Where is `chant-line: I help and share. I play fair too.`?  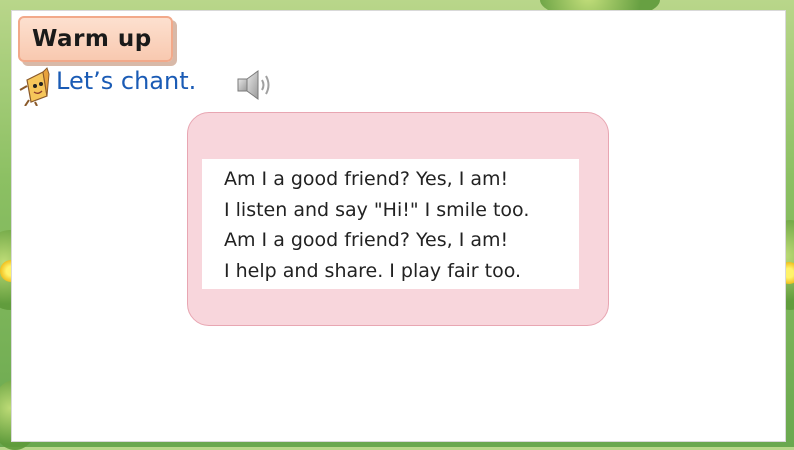 chant-line: I help and share. I play fair too. is located at coordinates (373, 270).